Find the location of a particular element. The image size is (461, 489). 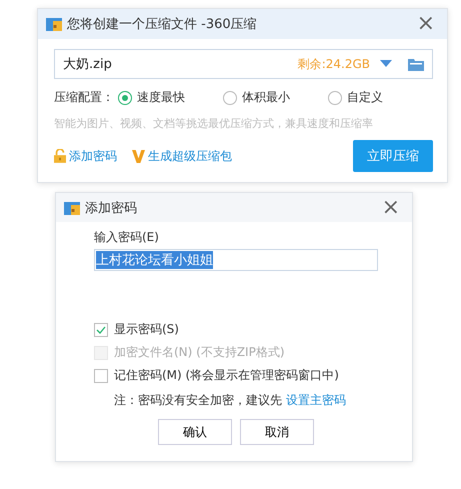

checkbox-option: 记住密码(M) (将会显示在管理密码窗口中) is located at coordinates (253, 375).